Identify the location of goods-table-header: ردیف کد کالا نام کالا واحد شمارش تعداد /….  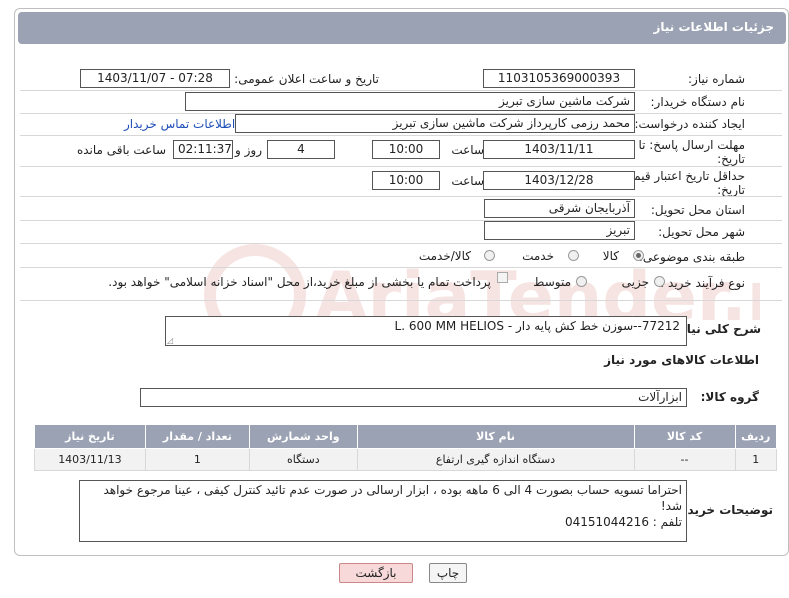
(405, 436).